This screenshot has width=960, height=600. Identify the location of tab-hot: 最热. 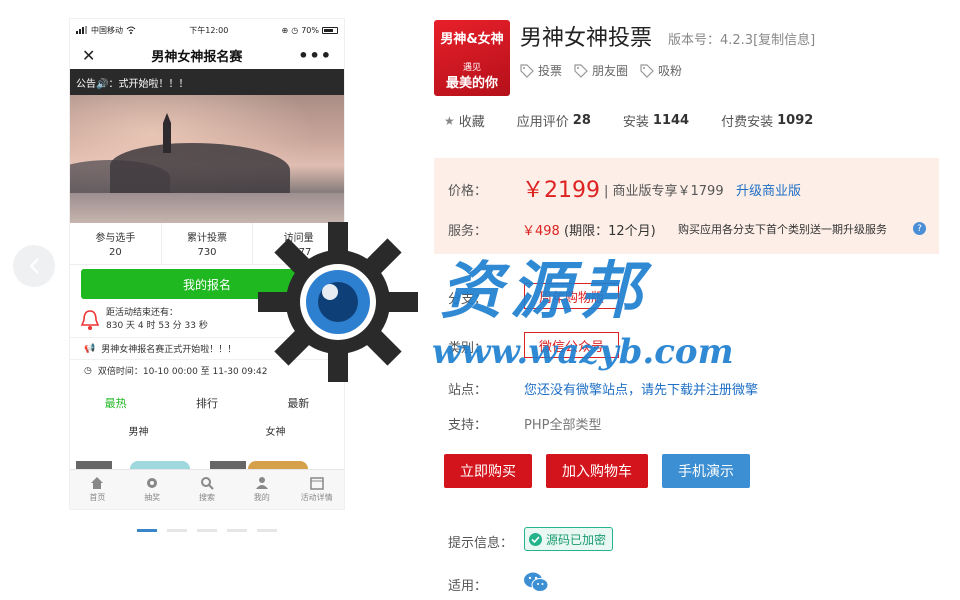
(116, 403).